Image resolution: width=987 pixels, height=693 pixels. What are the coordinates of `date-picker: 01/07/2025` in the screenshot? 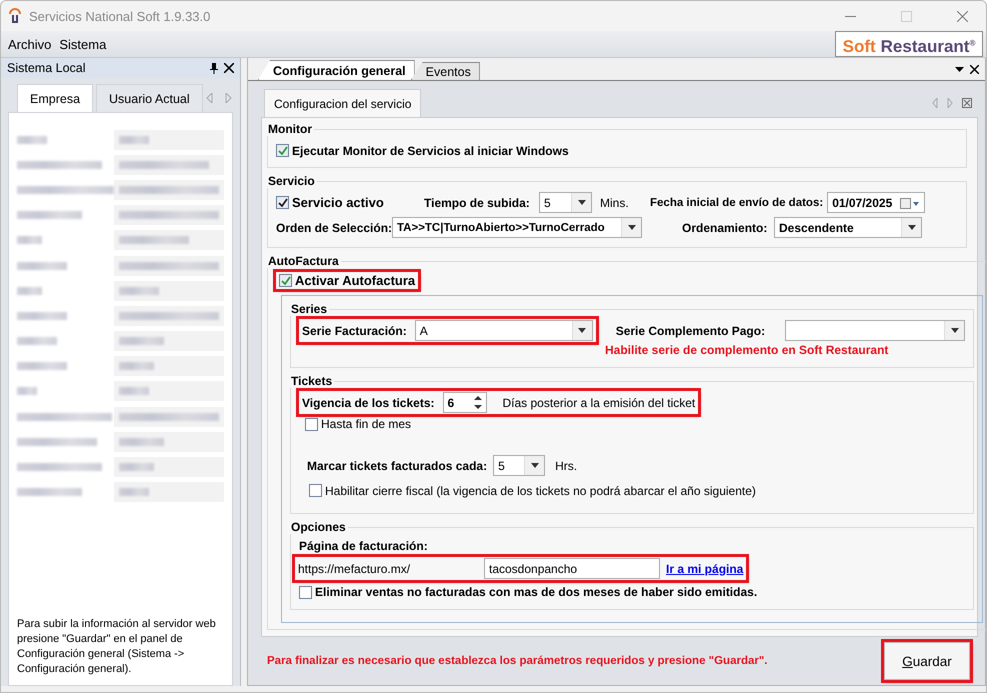 It's located at (876, 202).